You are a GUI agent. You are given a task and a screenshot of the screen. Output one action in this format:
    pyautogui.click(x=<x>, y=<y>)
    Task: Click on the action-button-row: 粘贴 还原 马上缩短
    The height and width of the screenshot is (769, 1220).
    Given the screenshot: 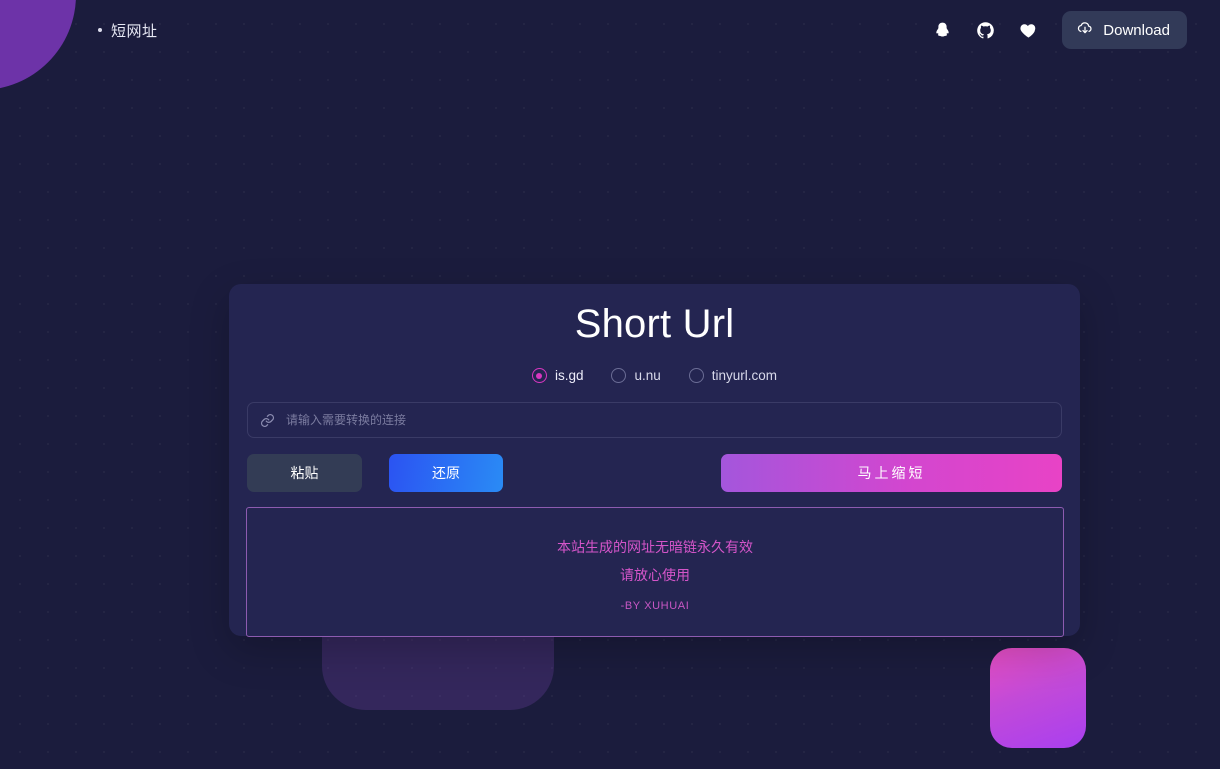 What is the action you would take?
    pyautogui.click(x=654, y=473)
    